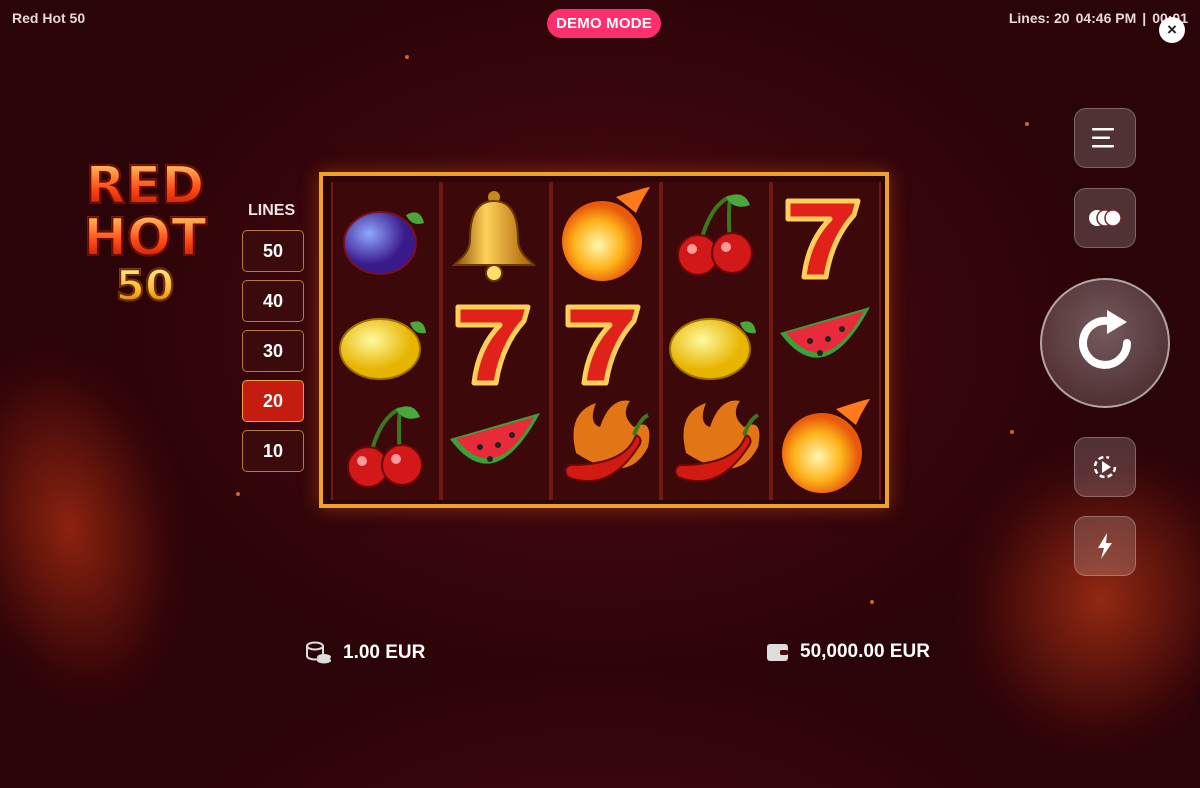 This screenshot has width=1200, height=788. I want to click on wallet-icon, so click(777, 652).